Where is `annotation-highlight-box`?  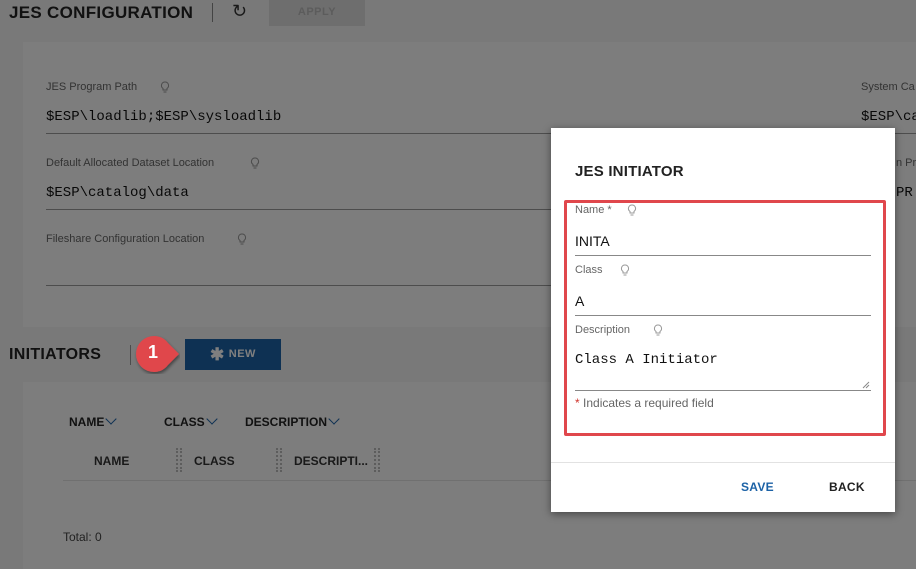
annotation-highlight-box is located at coordinates (725, 318).